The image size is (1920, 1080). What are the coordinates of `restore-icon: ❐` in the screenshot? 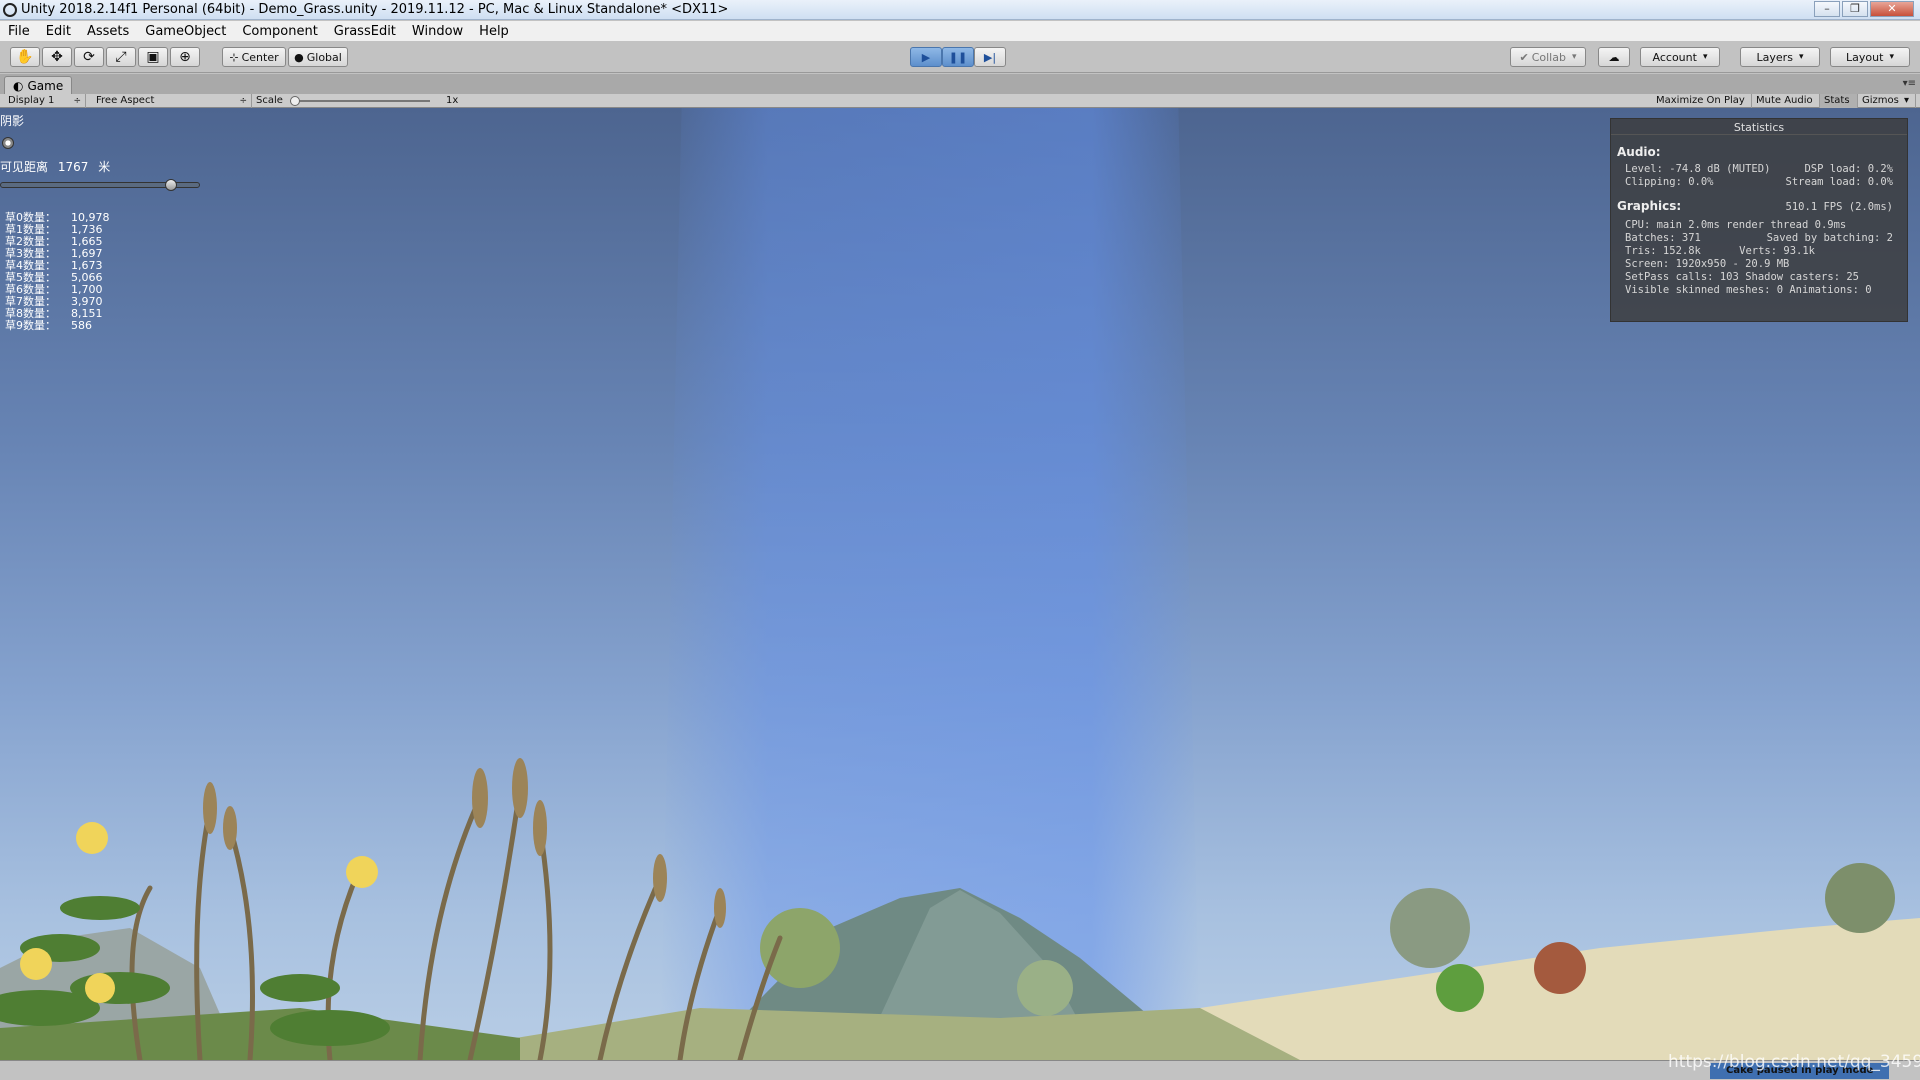 It's located at (1855, 9).